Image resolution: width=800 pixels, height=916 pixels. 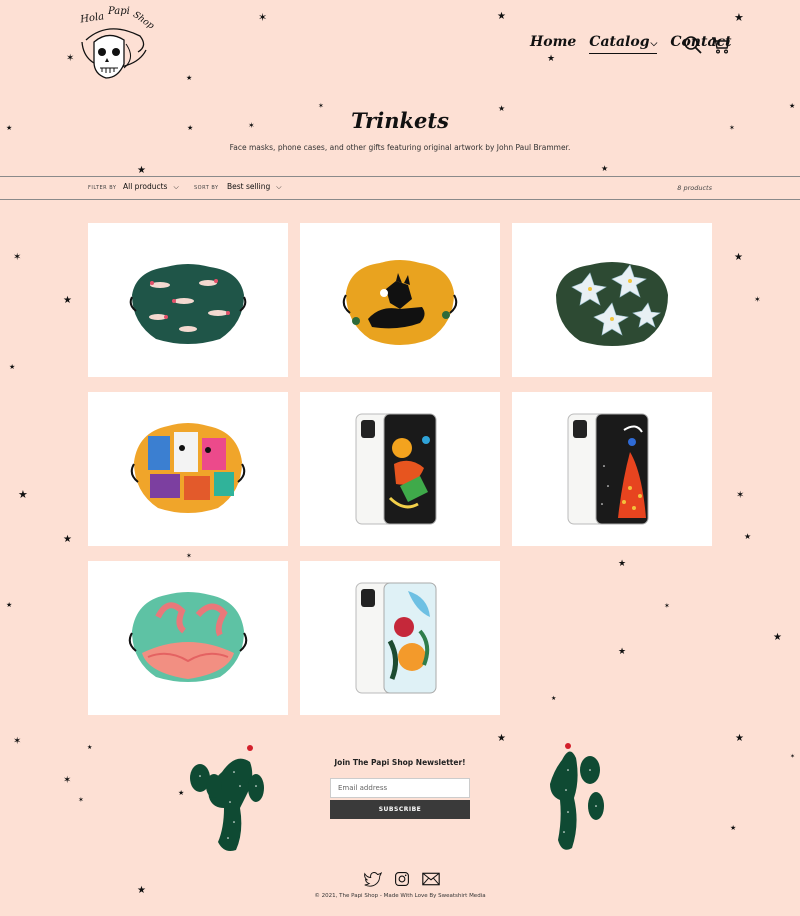 What do you see at coordinates (402, 879) in the screenshot?
I see `instagram-icon` at bounding box center [402, 879].